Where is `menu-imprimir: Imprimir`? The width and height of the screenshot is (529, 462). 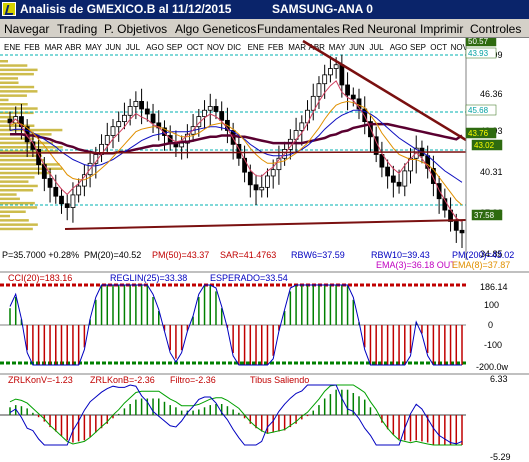 menu-imprimir: Imprimir is located at coordinates (441, 29).